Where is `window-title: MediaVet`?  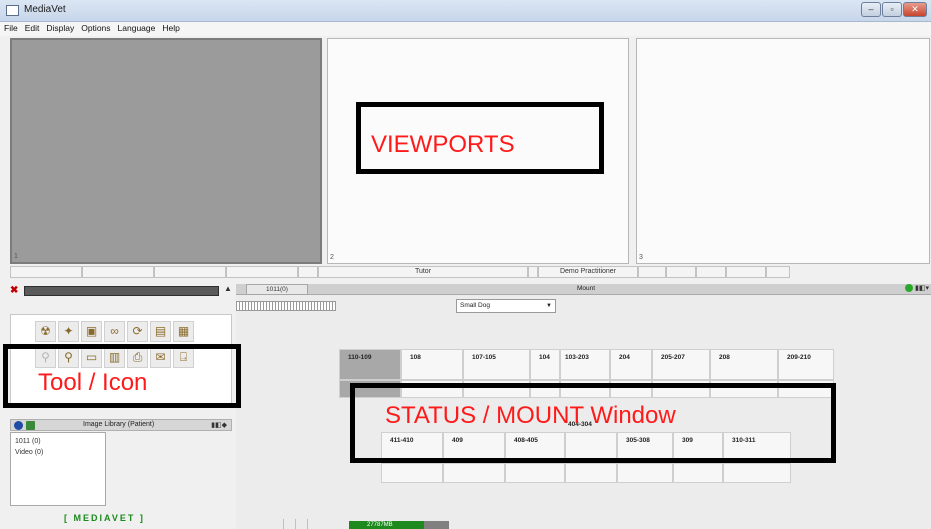
window-title: MediaVet is located at coordinates (45, 9).